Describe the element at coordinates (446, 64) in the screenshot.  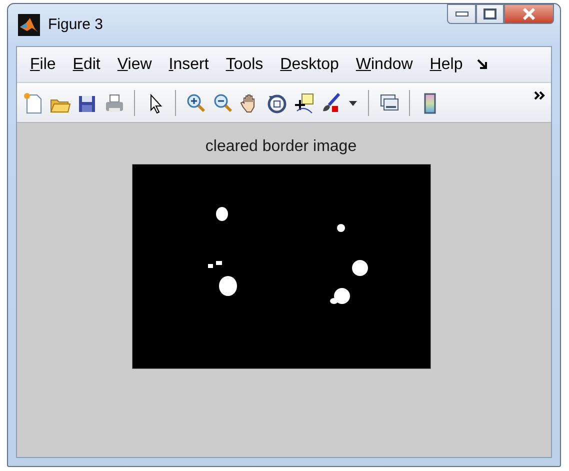
I see `menu-item: Help` at that location.